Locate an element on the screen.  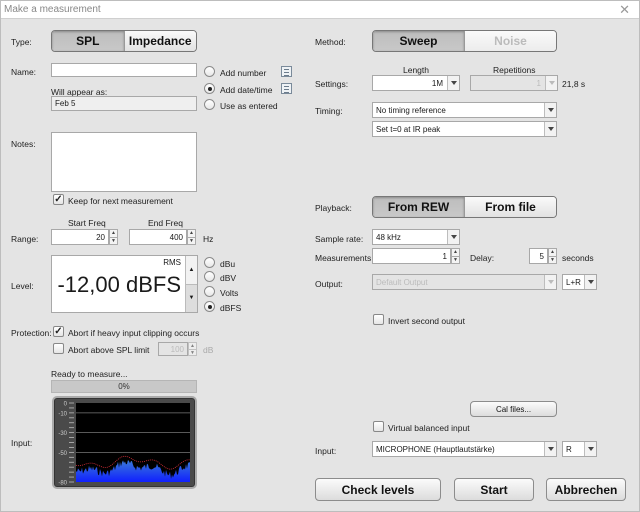
method-noise-button: Noise is located at coordinates (510, 41).